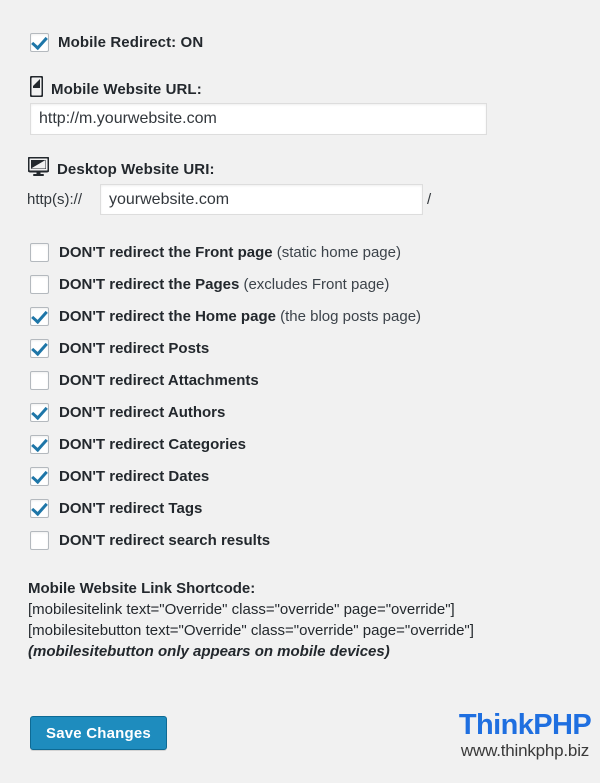  Describe the element at coordinates (300, 476) in the screenshot. I see `redirect-option-row: DON'T redirect Dates` at that location.